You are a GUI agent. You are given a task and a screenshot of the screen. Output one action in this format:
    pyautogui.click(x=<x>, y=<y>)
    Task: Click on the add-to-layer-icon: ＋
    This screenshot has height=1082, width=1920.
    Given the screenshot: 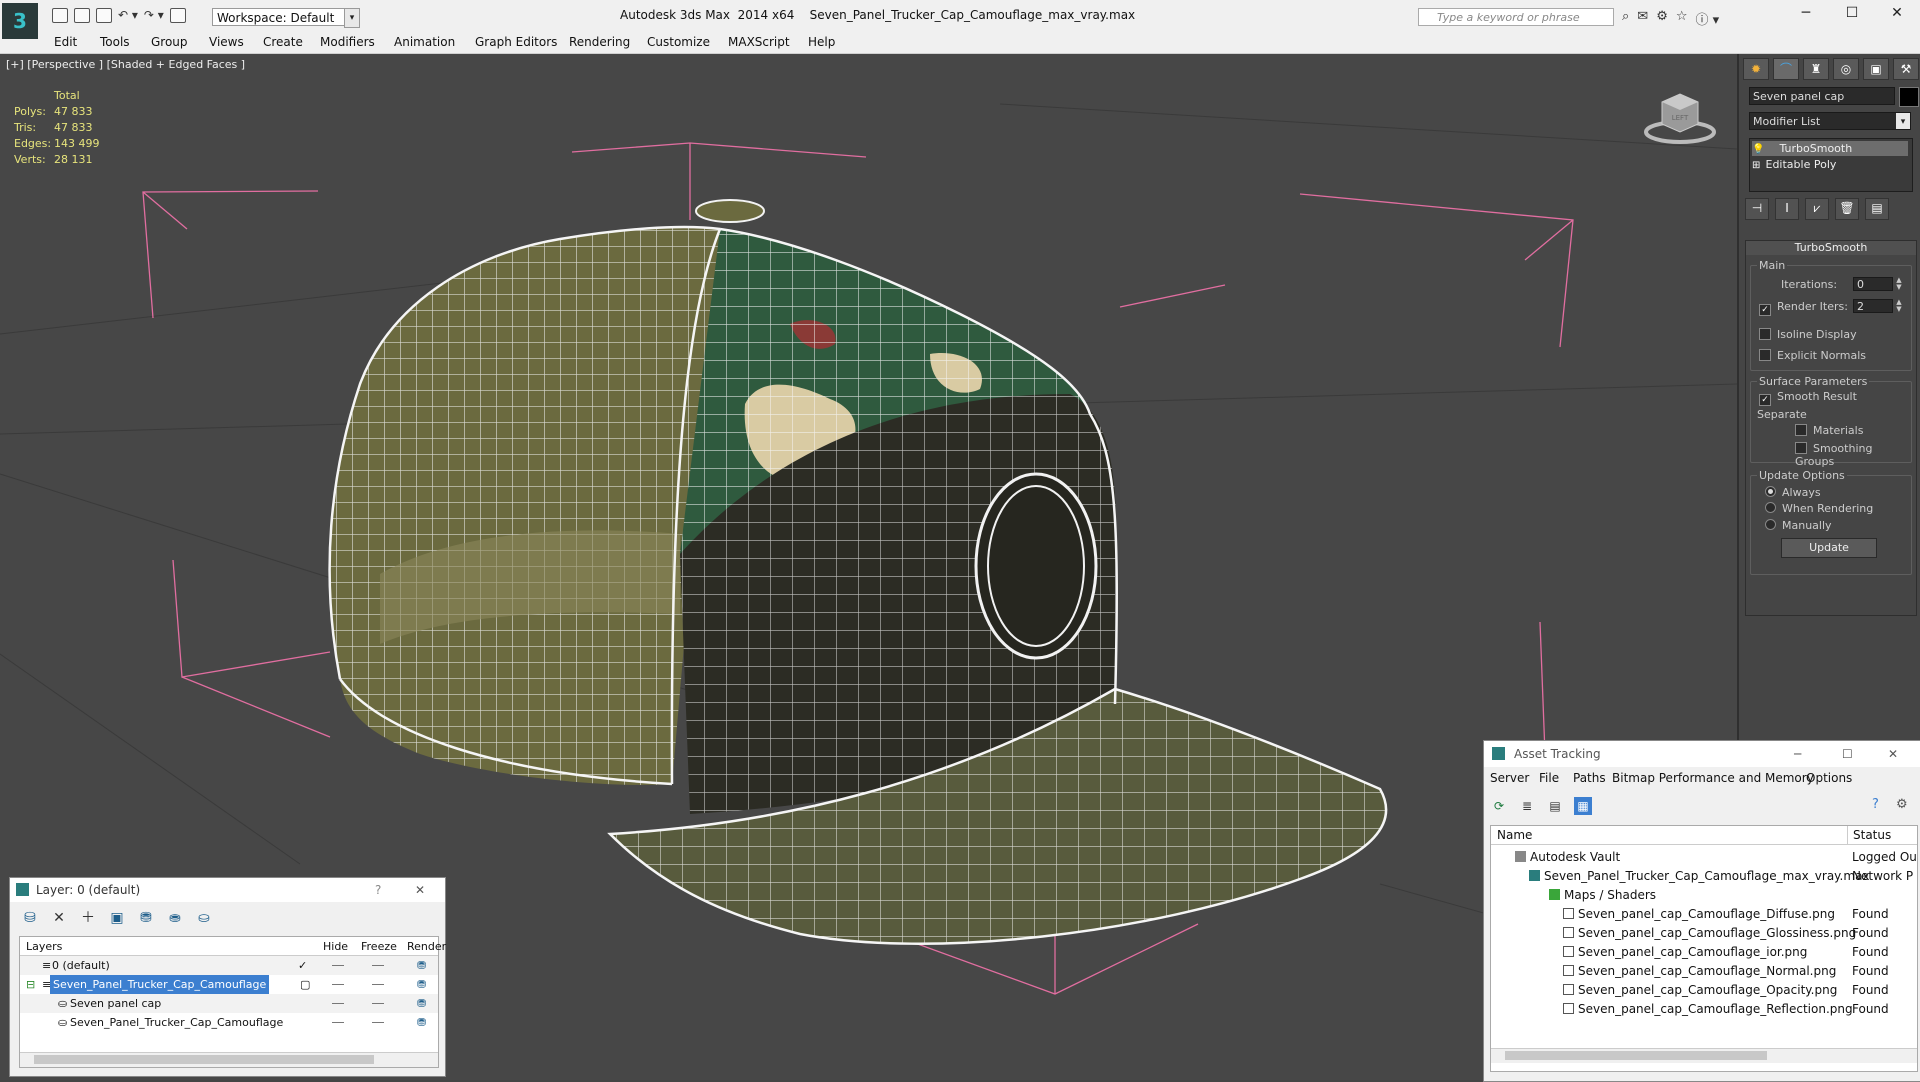 What is the action you would take?
    pyautogui.click(x=88, y=918)
    